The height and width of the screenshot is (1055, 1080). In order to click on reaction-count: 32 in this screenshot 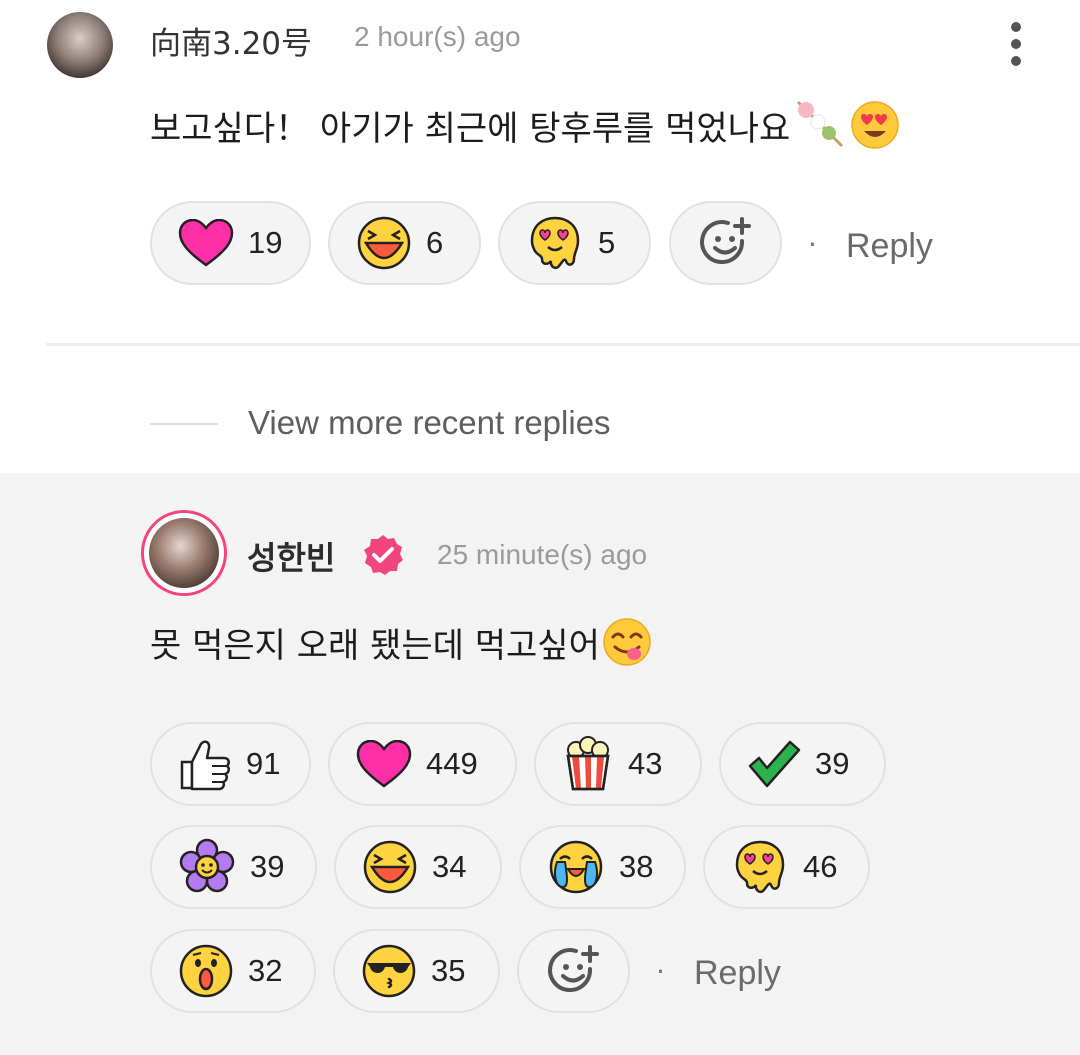, I will do `click(265, 970)`.